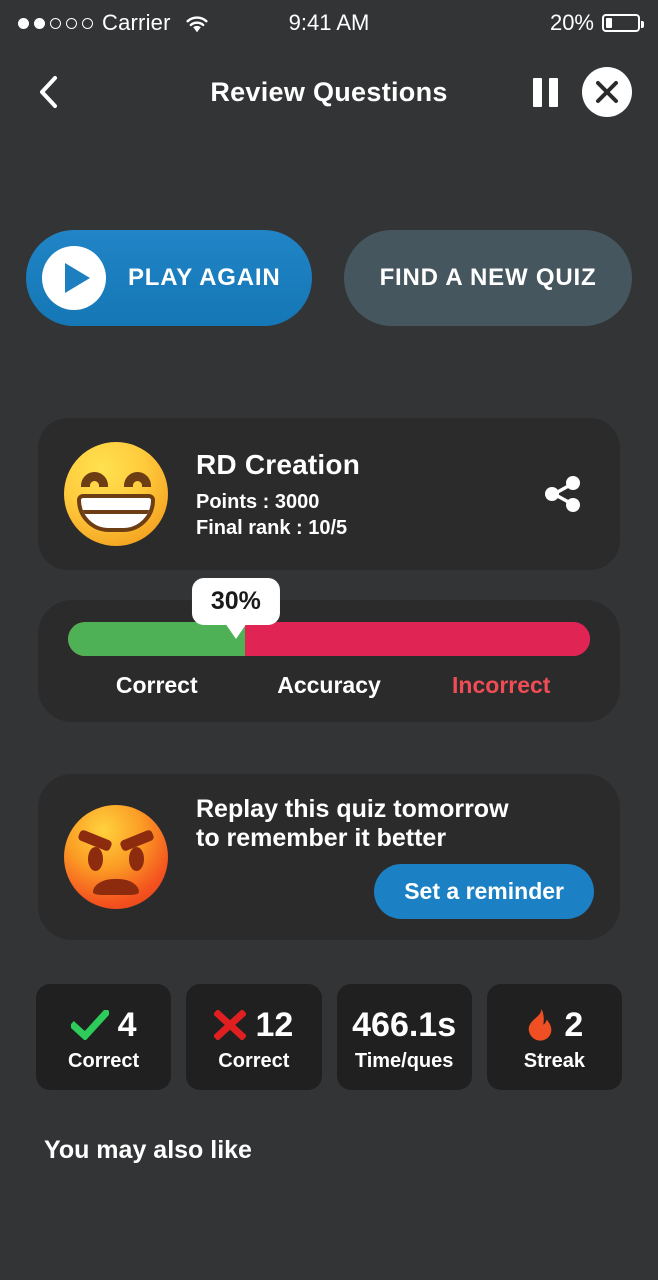 This screenshot has height=1280, width=658. I want to click on accuracy-bar, so click(329, 639).